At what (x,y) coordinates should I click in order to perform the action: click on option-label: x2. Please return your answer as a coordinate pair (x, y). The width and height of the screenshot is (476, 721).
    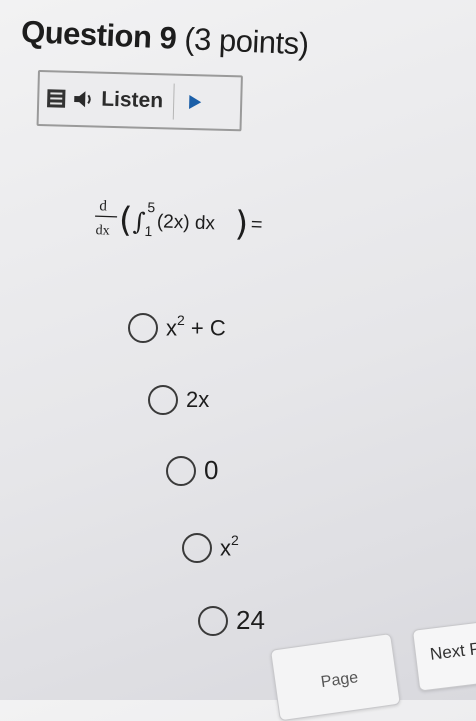
    Looking at the image, I should click on (229, 546).